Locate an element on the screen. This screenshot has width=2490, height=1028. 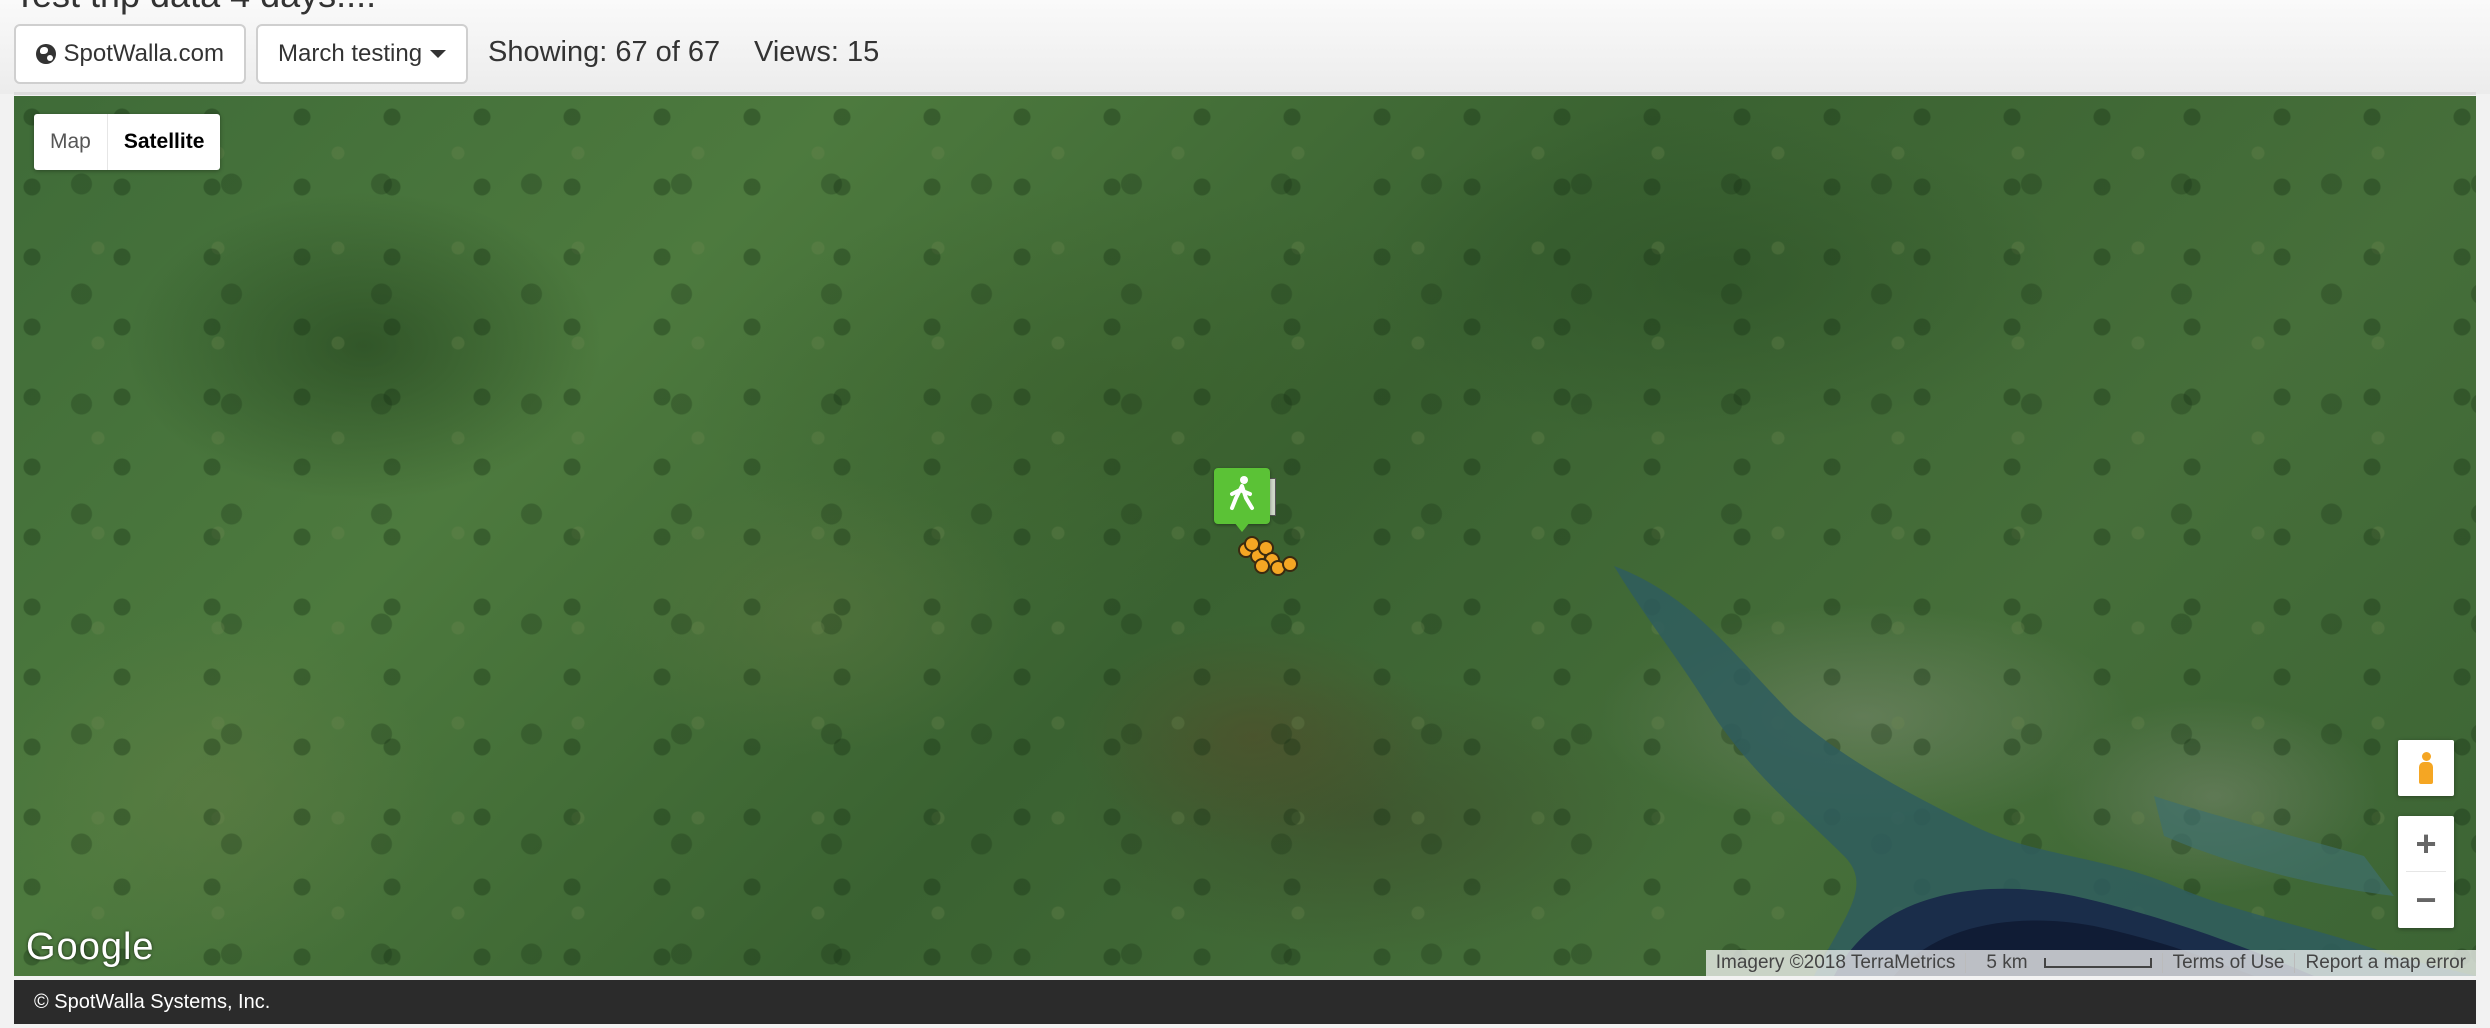
google-logo: Google is located at coordinates (90, 947).